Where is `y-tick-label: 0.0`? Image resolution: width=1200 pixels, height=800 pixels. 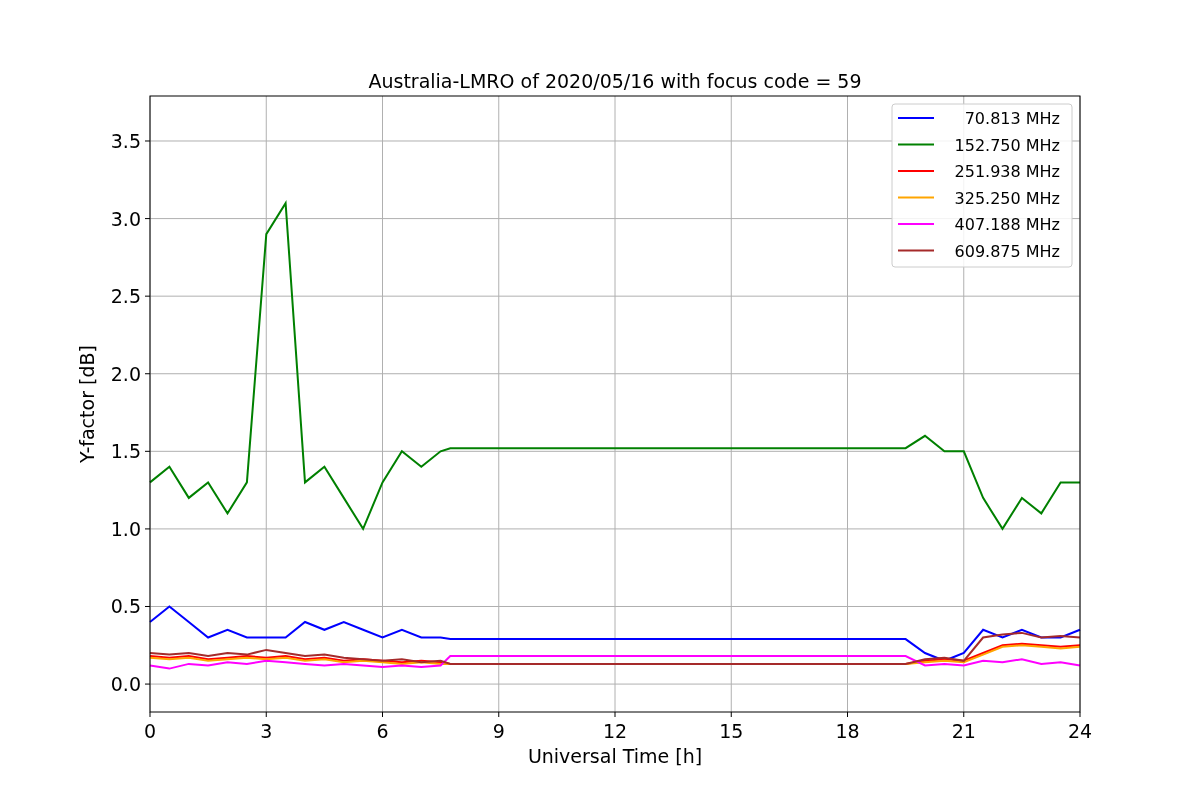
y-tick-label: 0.0 is located at coordinates (125, 684).